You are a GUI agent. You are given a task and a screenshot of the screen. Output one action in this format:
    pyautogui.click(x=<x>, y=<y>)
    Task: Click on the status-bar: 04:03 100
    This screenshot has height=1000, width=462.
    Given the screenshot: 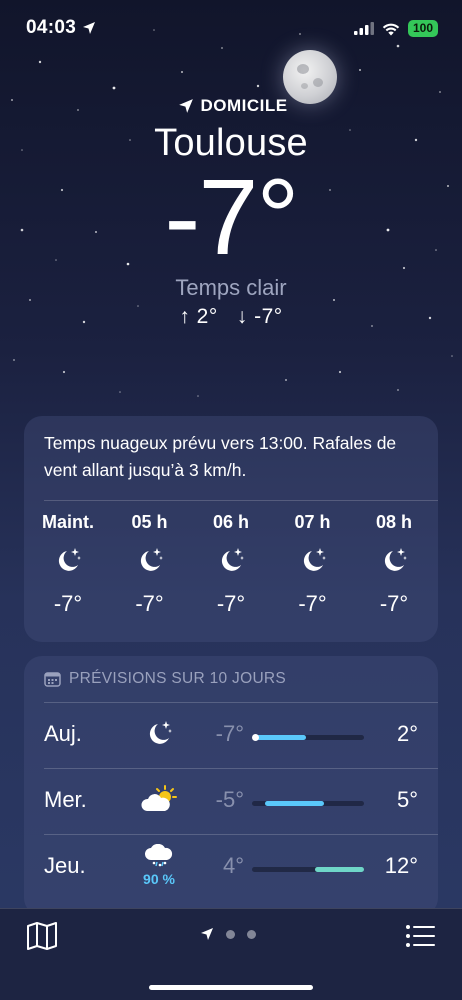 What is the action you would take?
    pyautogui.click(x=231, y=28)
    